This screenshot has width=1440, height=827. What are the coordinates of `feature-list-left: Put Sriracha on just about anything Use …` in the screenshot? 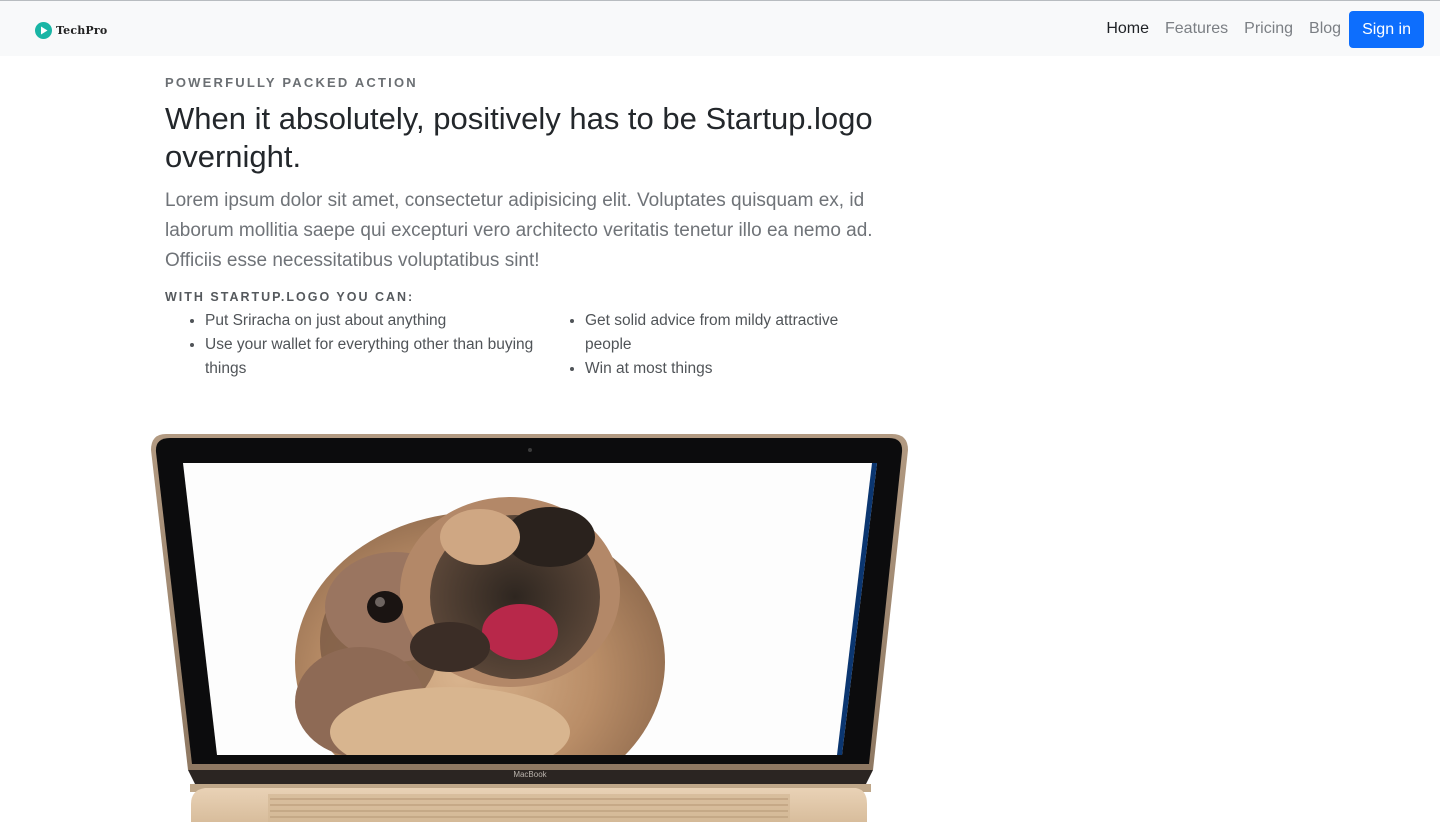 It's located at (355, 345).